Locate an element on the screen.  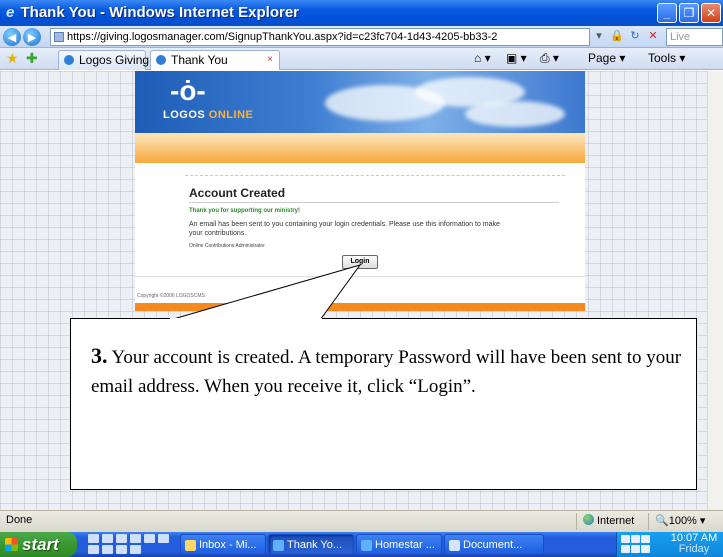
tab-label: Thank You is located at coordinates (199, 60).